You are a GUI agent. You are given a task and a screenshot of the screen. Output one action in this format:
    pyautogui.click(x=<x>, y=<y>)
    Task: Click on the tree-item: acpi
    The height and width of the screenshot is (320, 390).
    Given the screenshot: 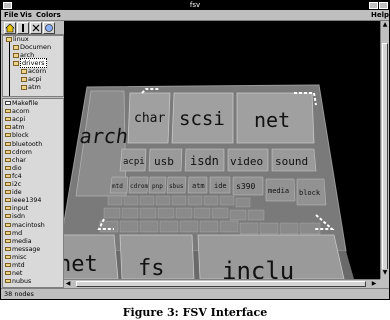 What is the action you would take?
    pyautogui.click(x=31, y=79)
    